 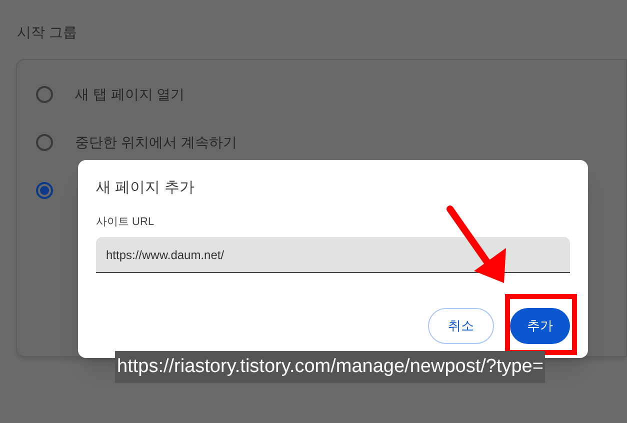 What do you see at coordinates (145, 188) in the screenshot?
I see `dialog-title: 새 페이지 추가` at bounding box center [145, 188].